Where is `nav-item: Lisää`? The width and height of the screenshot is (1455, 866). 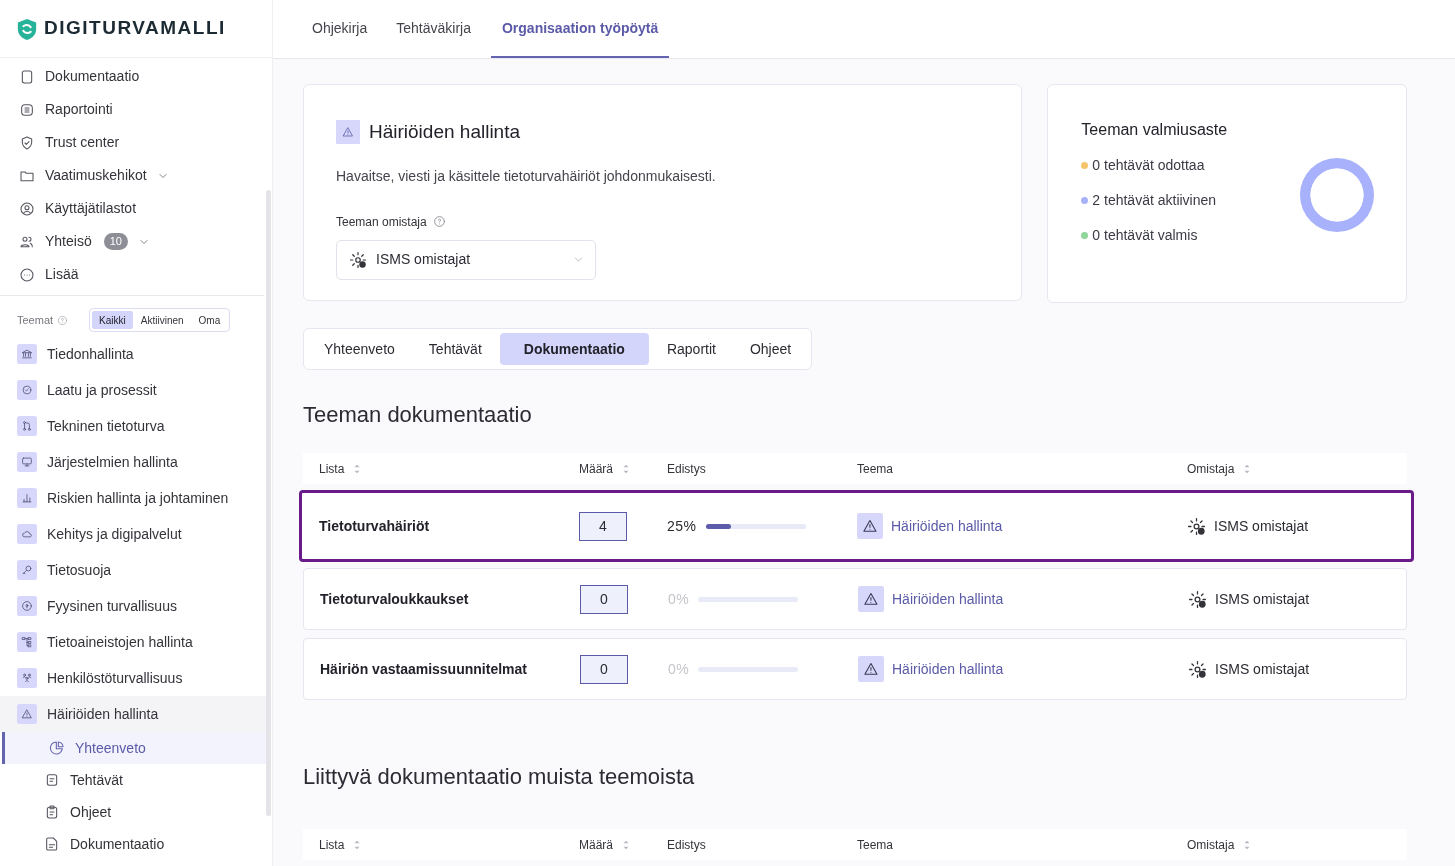 nav-item: Lisää is located at coordinates (132, 274).